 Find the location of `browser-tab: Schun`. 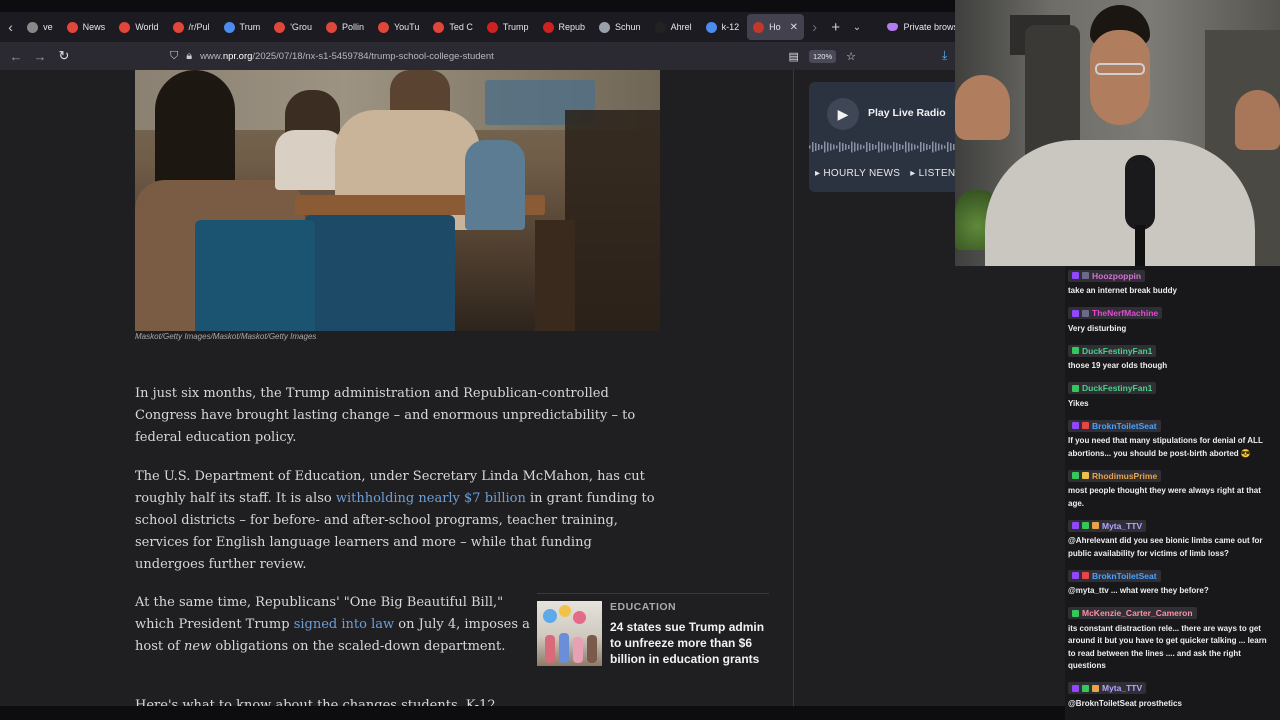

browser-tab: Schun is located at coordinates (620, 27).